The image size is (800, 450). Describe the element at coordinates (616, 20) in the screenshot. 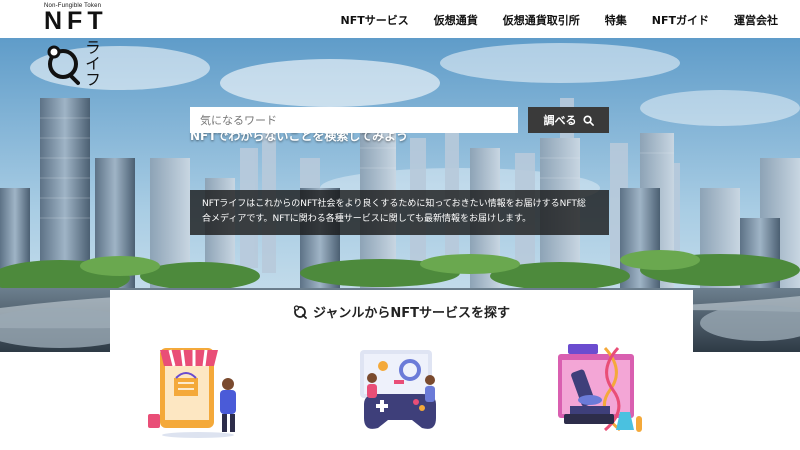

I see `nav-item-features: 特集` at that location.